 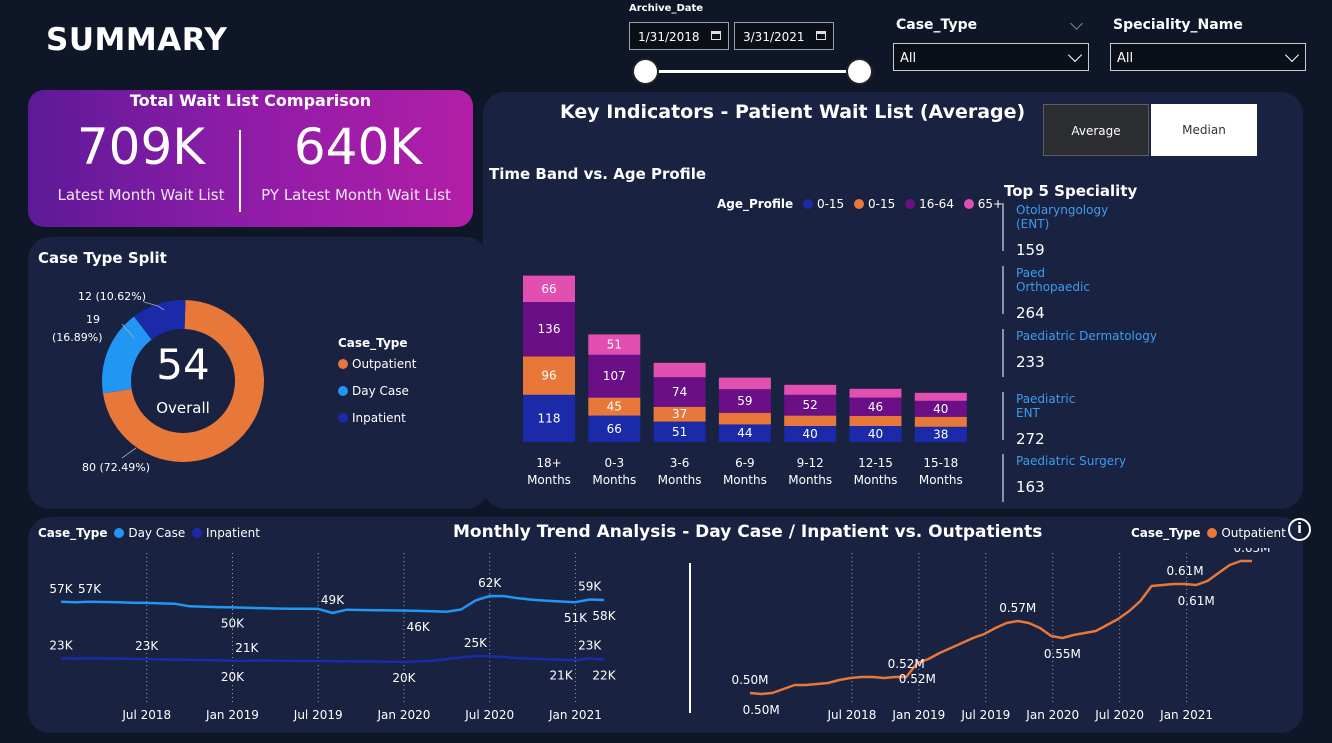 What do you see at coordinates (137, 40) in the screenshot?
I see `page-title: SUMMARY` at bounding box center [137, 40].